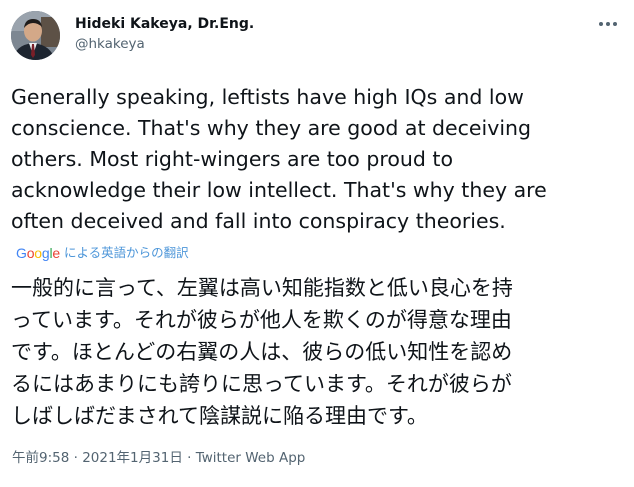 Image resolution: width=634 pixels, height=487 pixels. I want to click on tweet-date: 2021年1月31日, so click(132, 458).